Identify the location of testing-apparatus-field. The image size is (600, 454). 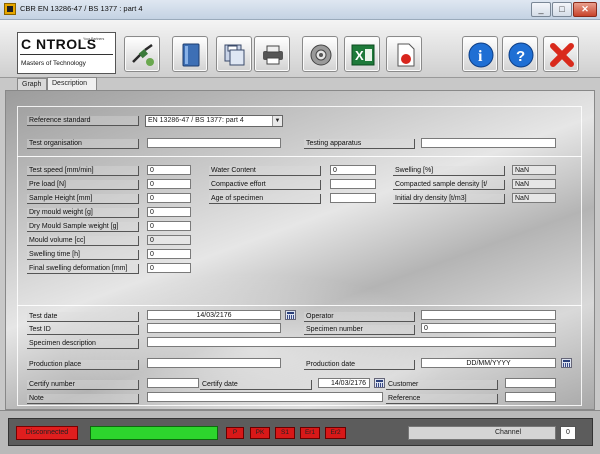
(488, 143).